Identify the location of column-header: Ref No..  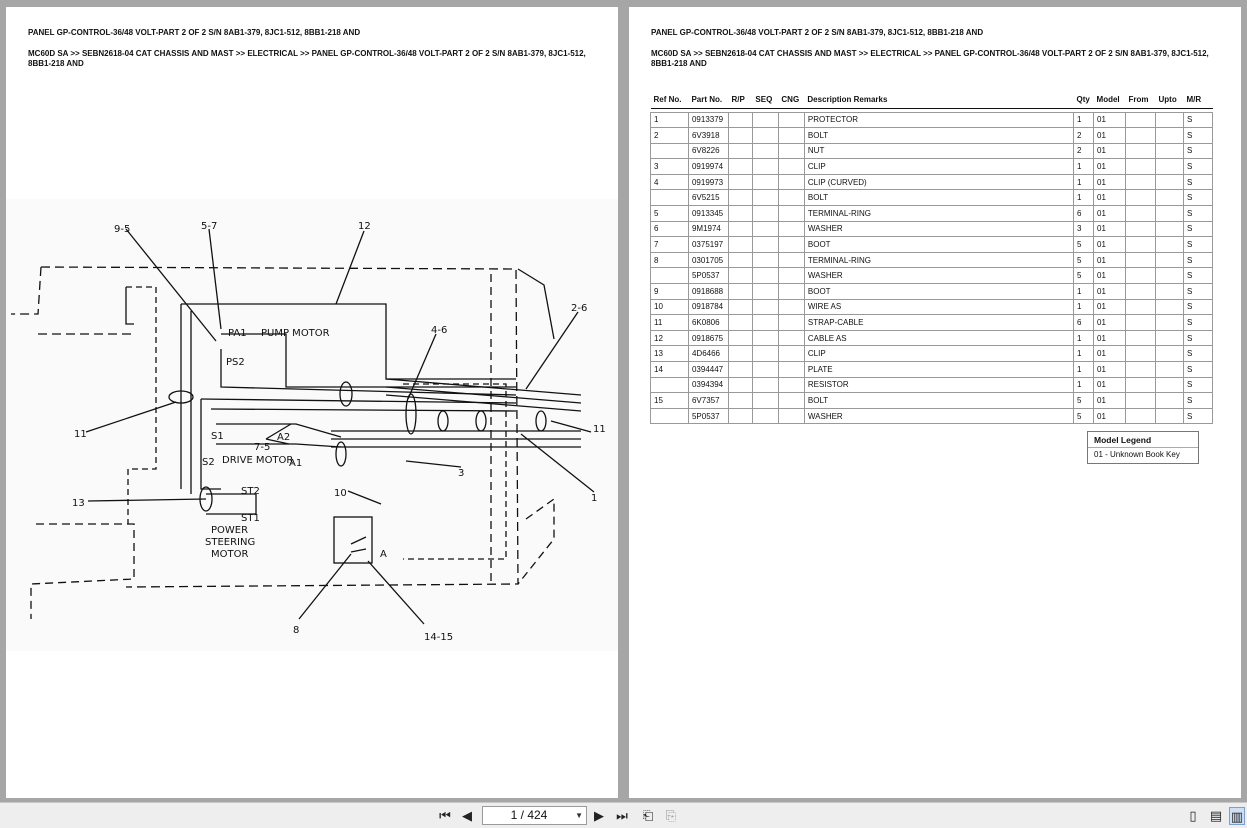
(669, 100).